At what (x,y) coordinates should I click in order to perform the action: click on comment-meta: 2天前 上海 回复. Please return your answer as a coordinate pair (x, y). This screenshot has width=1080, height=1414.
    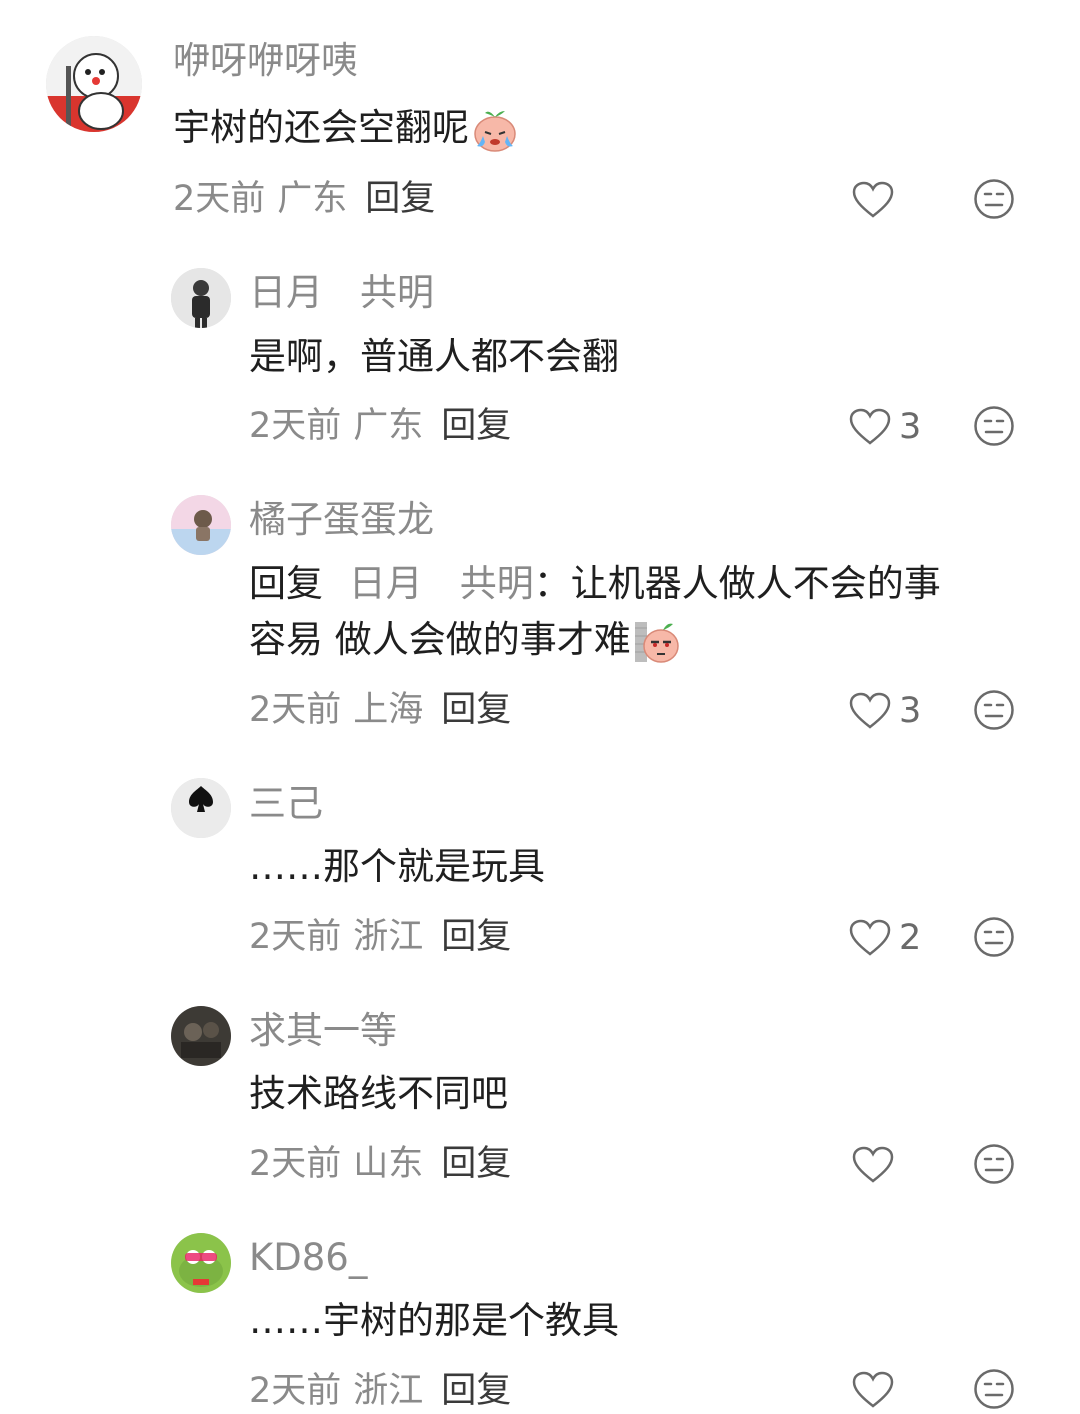
    Looking at the image, I should click on (380, 710).